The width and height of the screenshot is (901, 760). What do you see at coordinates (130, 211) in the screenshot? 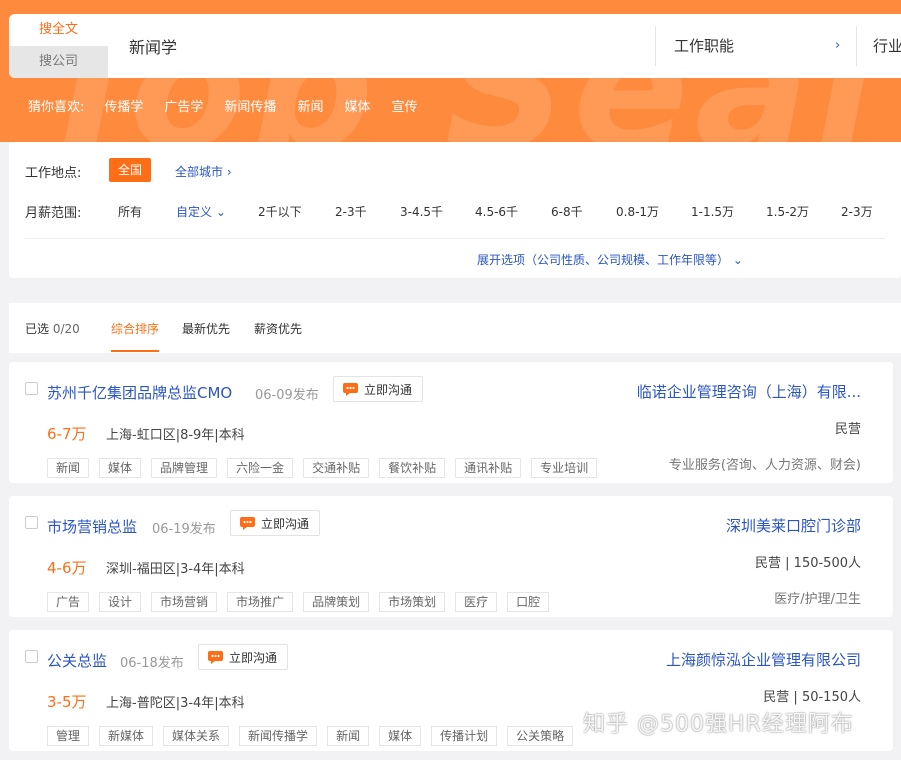
I see `salary-option: 所有` at bounding box center [130, 211].